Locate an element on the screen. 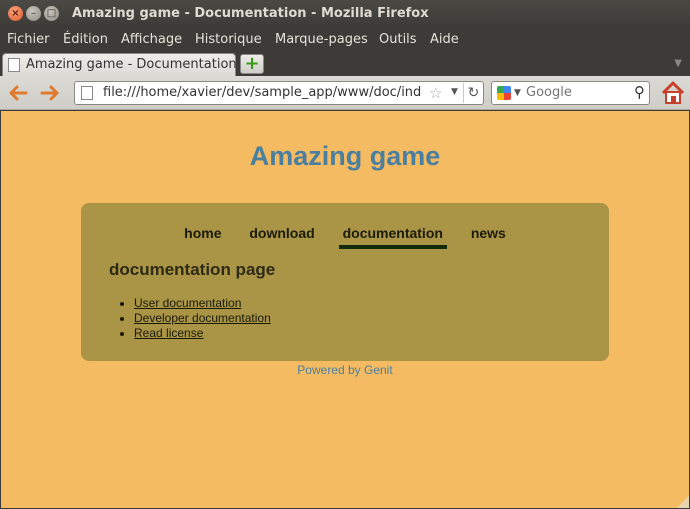 This screenshot has height=509, width=690. menu-aide: Aide is located at coordinates (444, 39).